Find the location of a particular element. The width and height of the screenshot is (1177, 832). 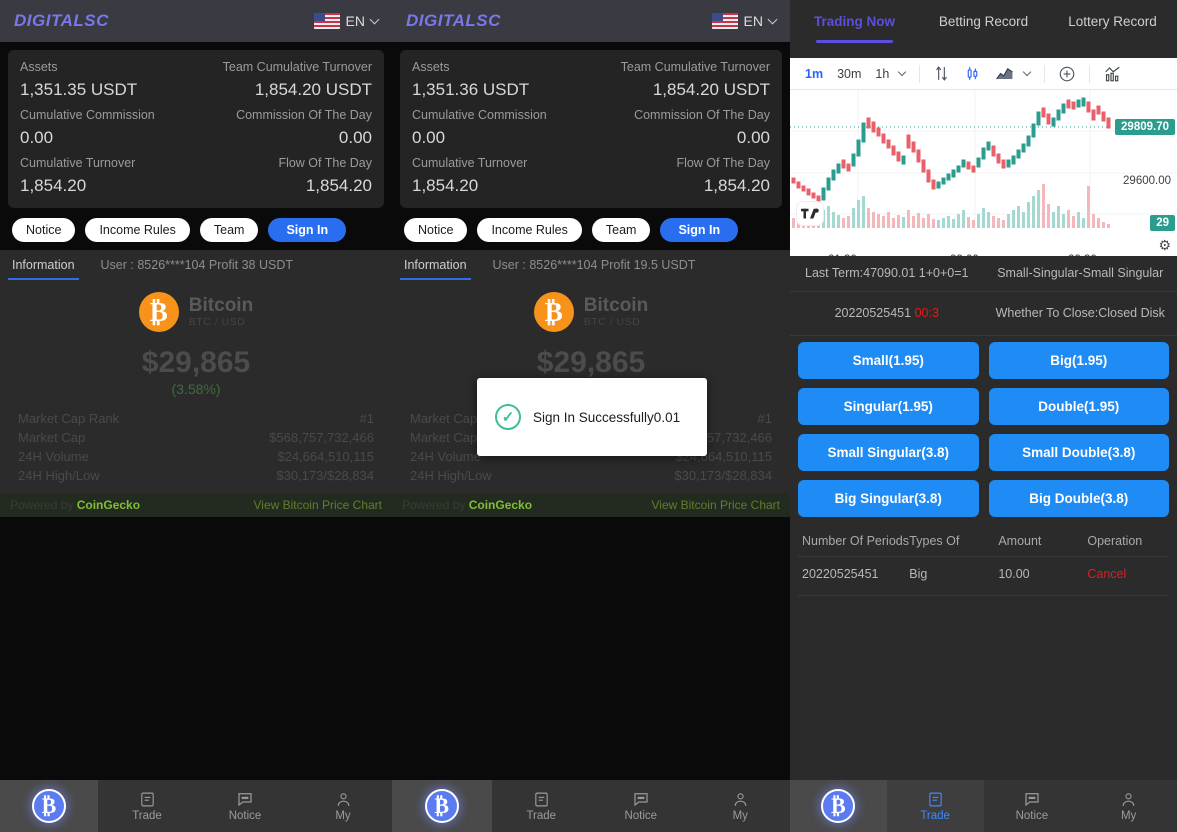

bet-small-singular-button: Small Singular(3.8) is located at coordinates (888, 452).